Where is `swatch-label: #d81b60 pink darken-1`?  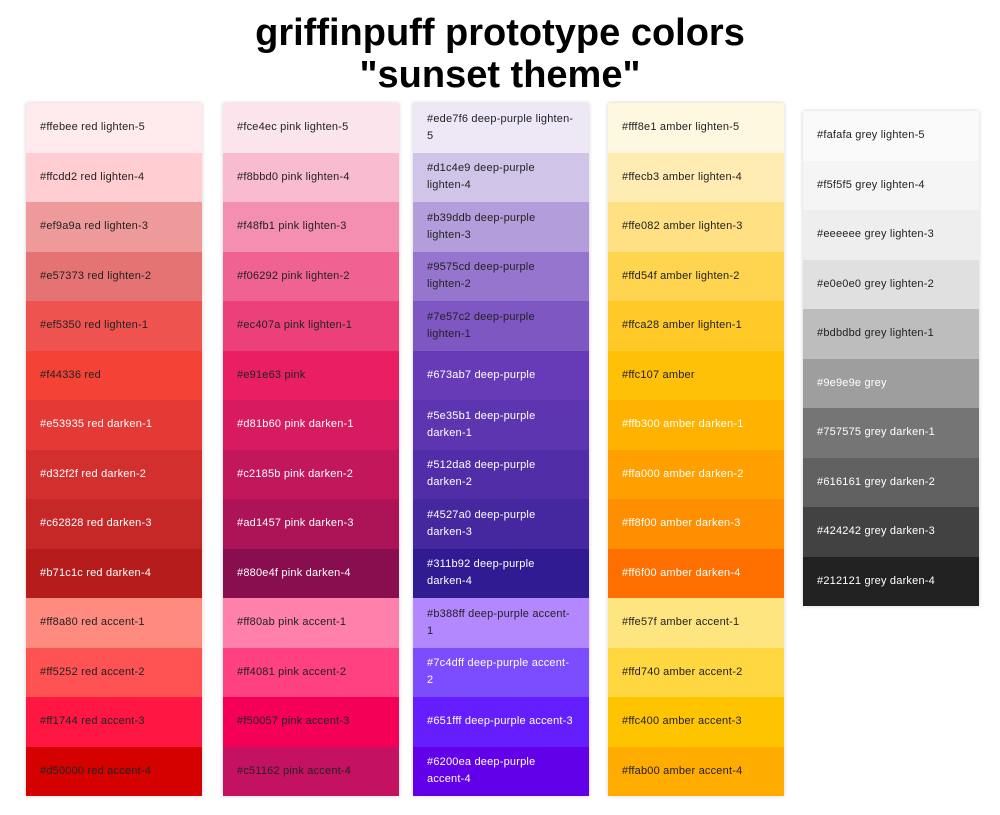 swatch-label: #d81b60 pink darken-1 is located at coordinates (295, 424).